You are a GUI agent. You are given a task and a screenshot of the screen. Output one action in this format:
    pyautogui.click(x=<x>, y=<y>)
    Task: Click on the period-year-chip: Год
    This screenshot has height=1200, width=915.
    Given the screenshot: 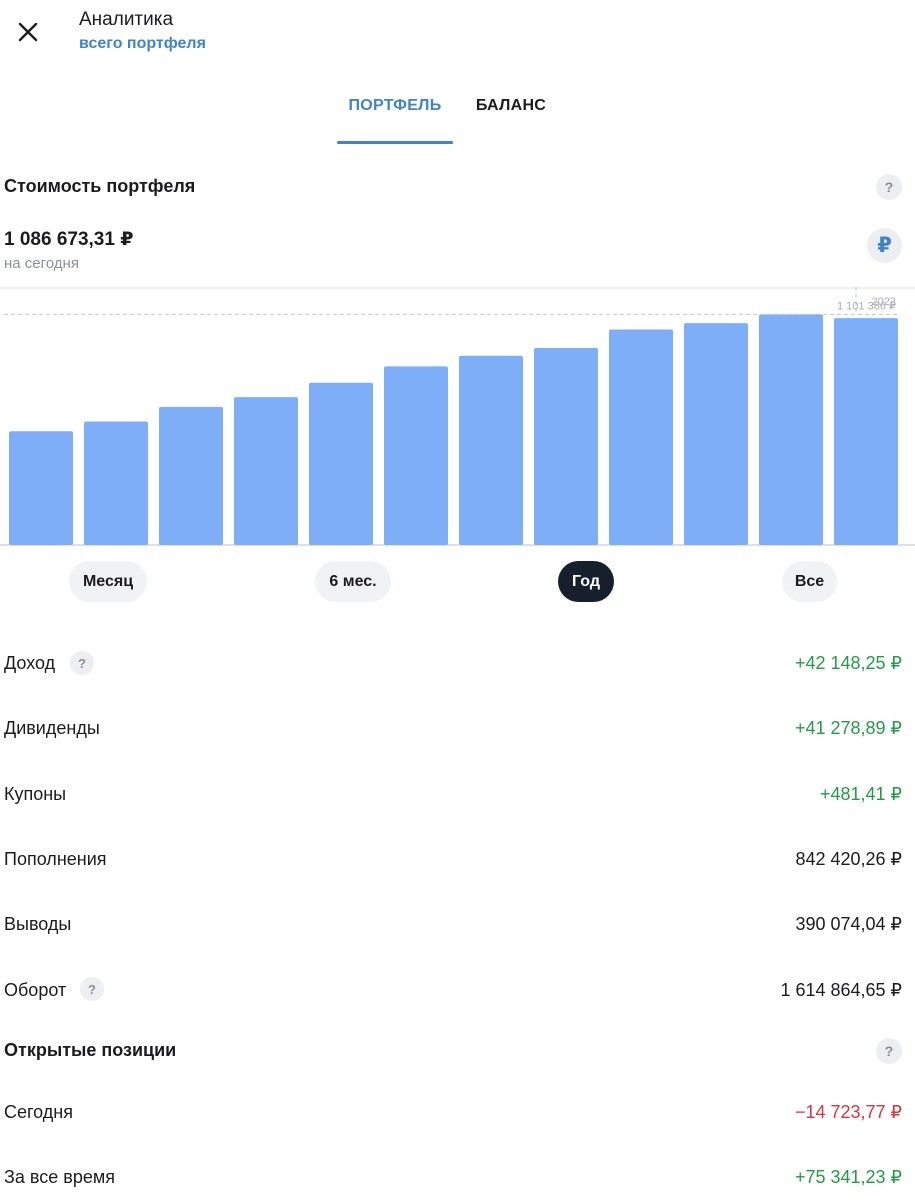 What is the action you would take?
    pyautogui.click(x=586, y=581)
    